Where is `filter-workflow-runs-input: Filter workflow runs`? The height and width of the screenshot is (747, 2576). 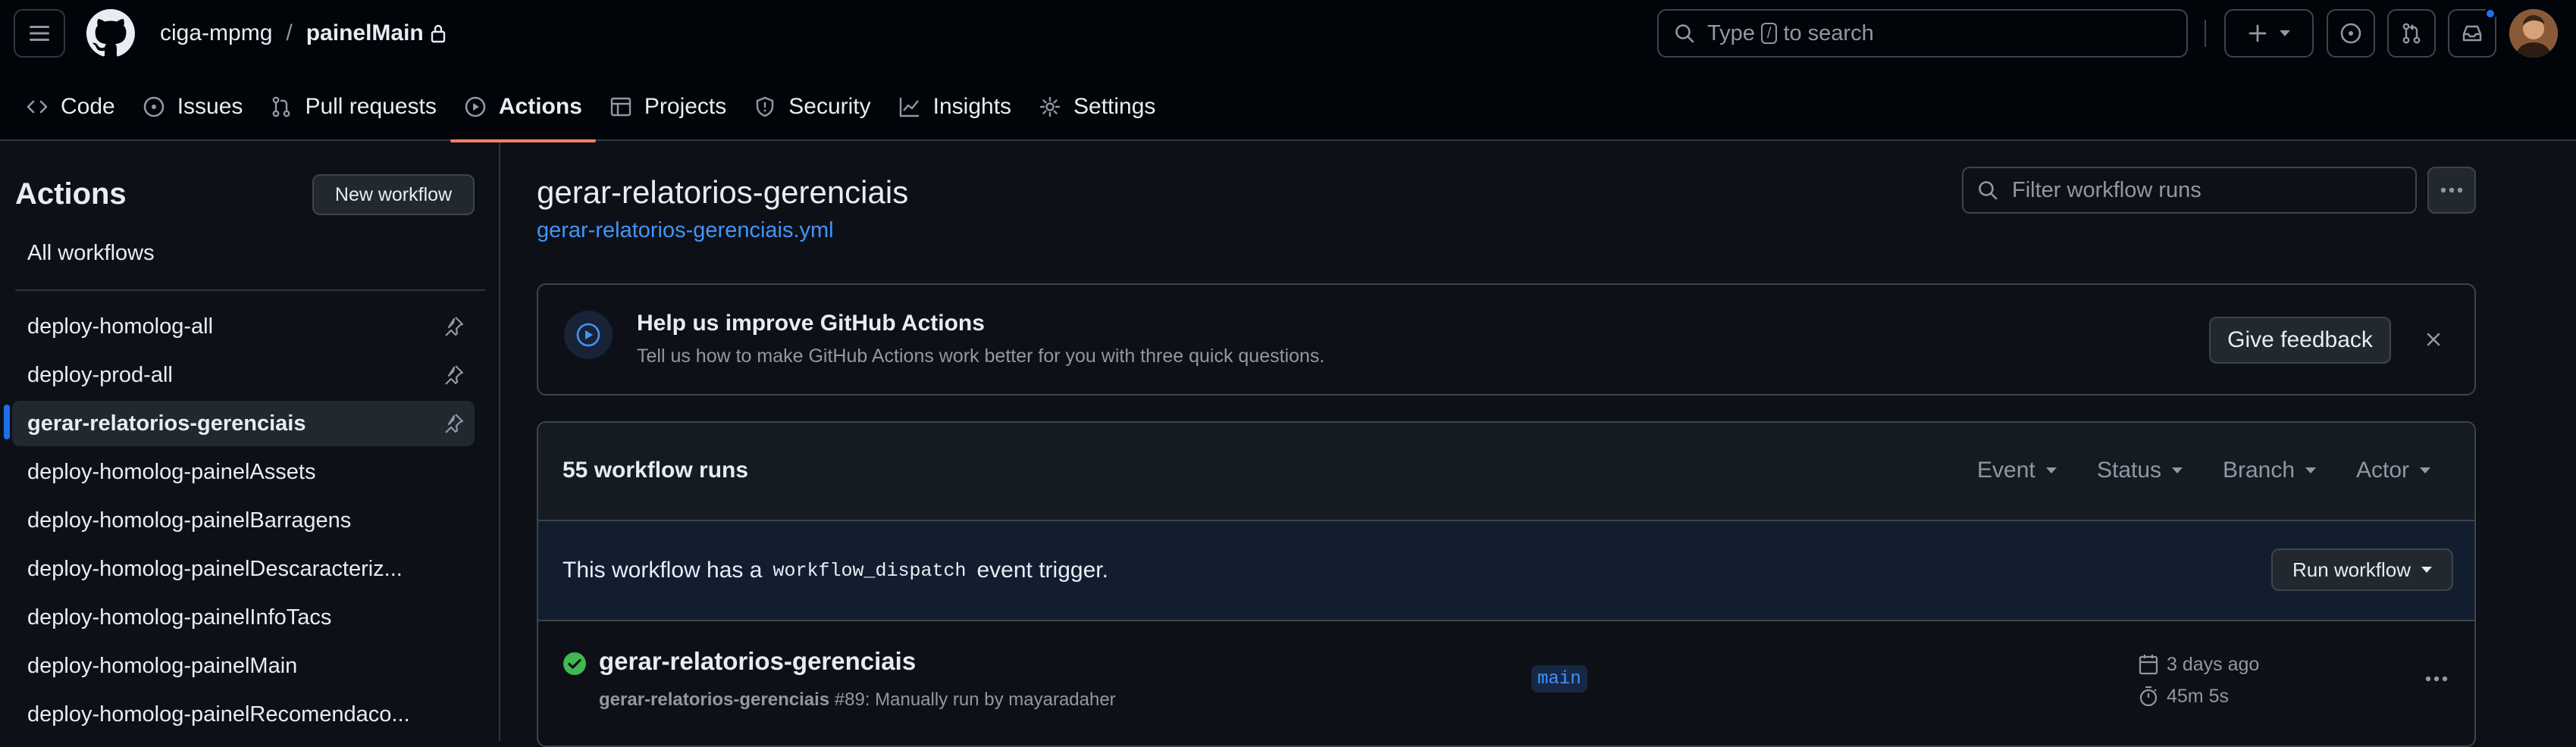 filter-workflow-runs-input: Filter workflow runs is located at coordinates (2189, 190).